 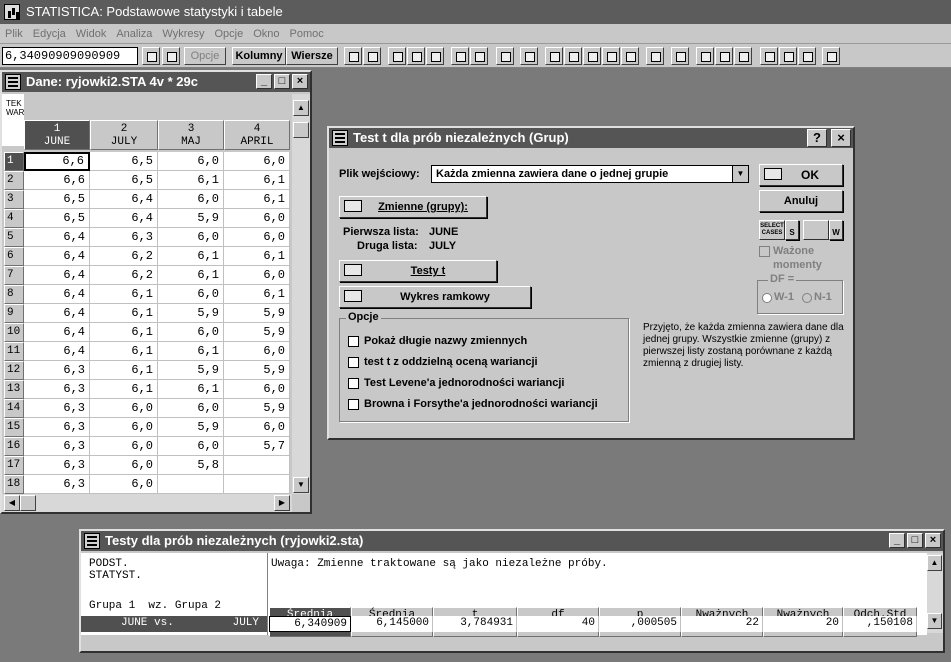 What do you see at coordinates (124, 135) in the screenshot?
I see `column-header-july: 2 JULY` at bounding box center [124, 135].